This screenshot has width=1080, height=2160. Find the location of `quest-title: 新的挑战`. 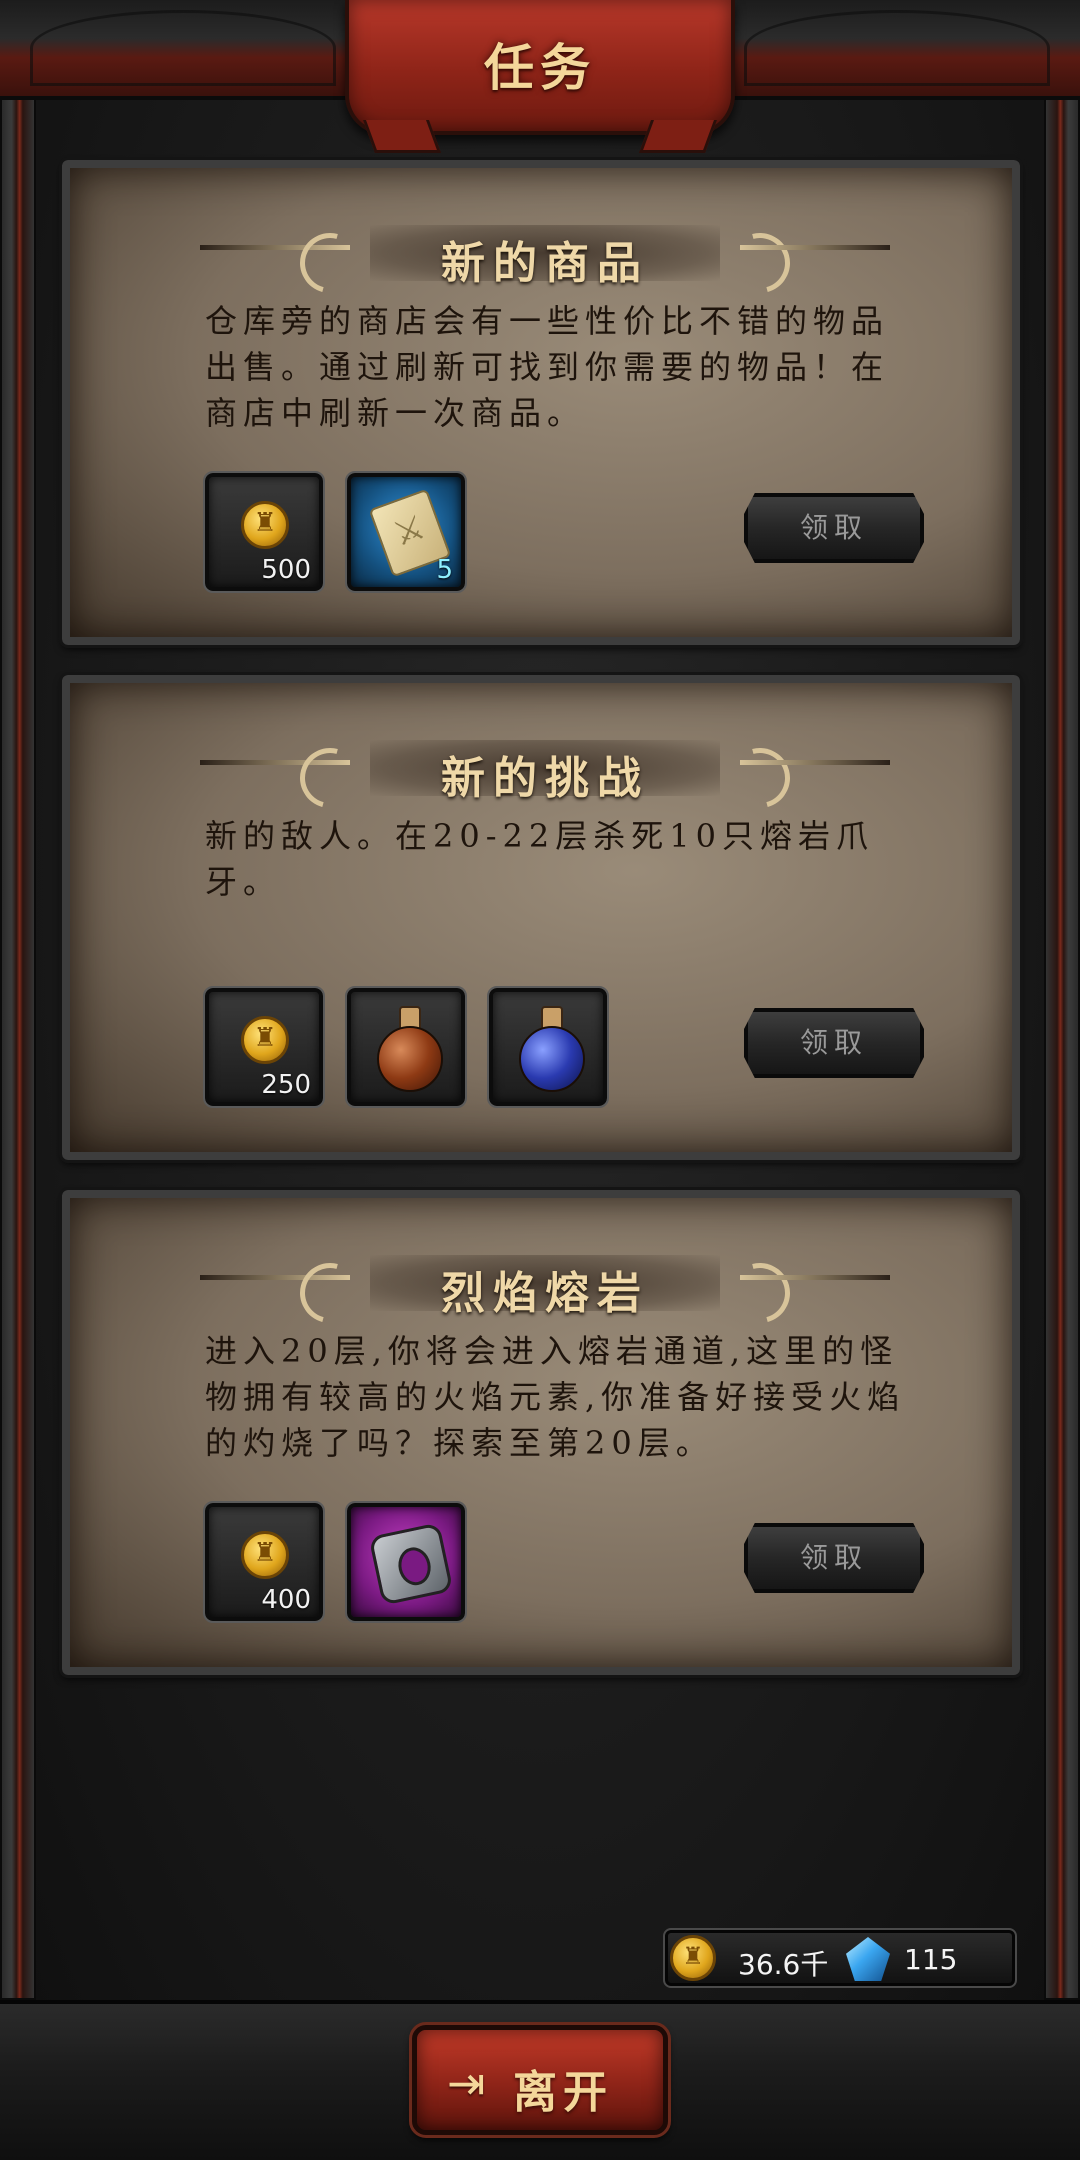

quest-title: 新的挑战 is located at coordinates (545, 778).